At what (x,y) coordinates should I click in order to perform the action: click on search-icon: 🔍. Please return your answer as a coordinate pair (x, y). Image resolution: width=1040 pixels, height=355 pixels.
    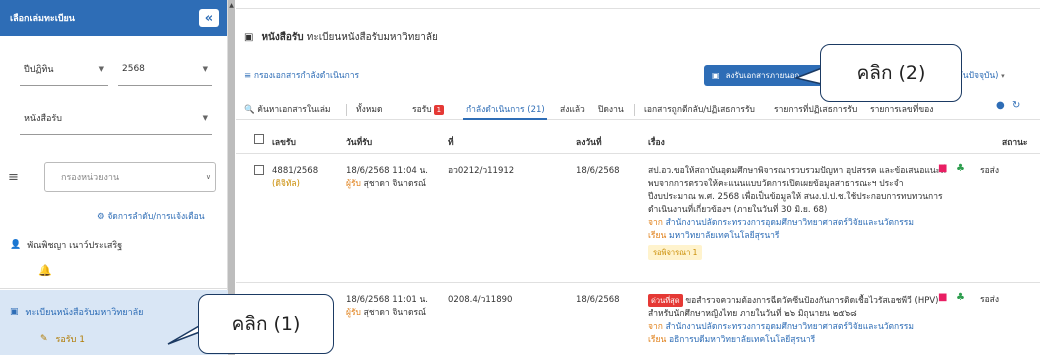
    Looking at the image, I should click on (251, 110).